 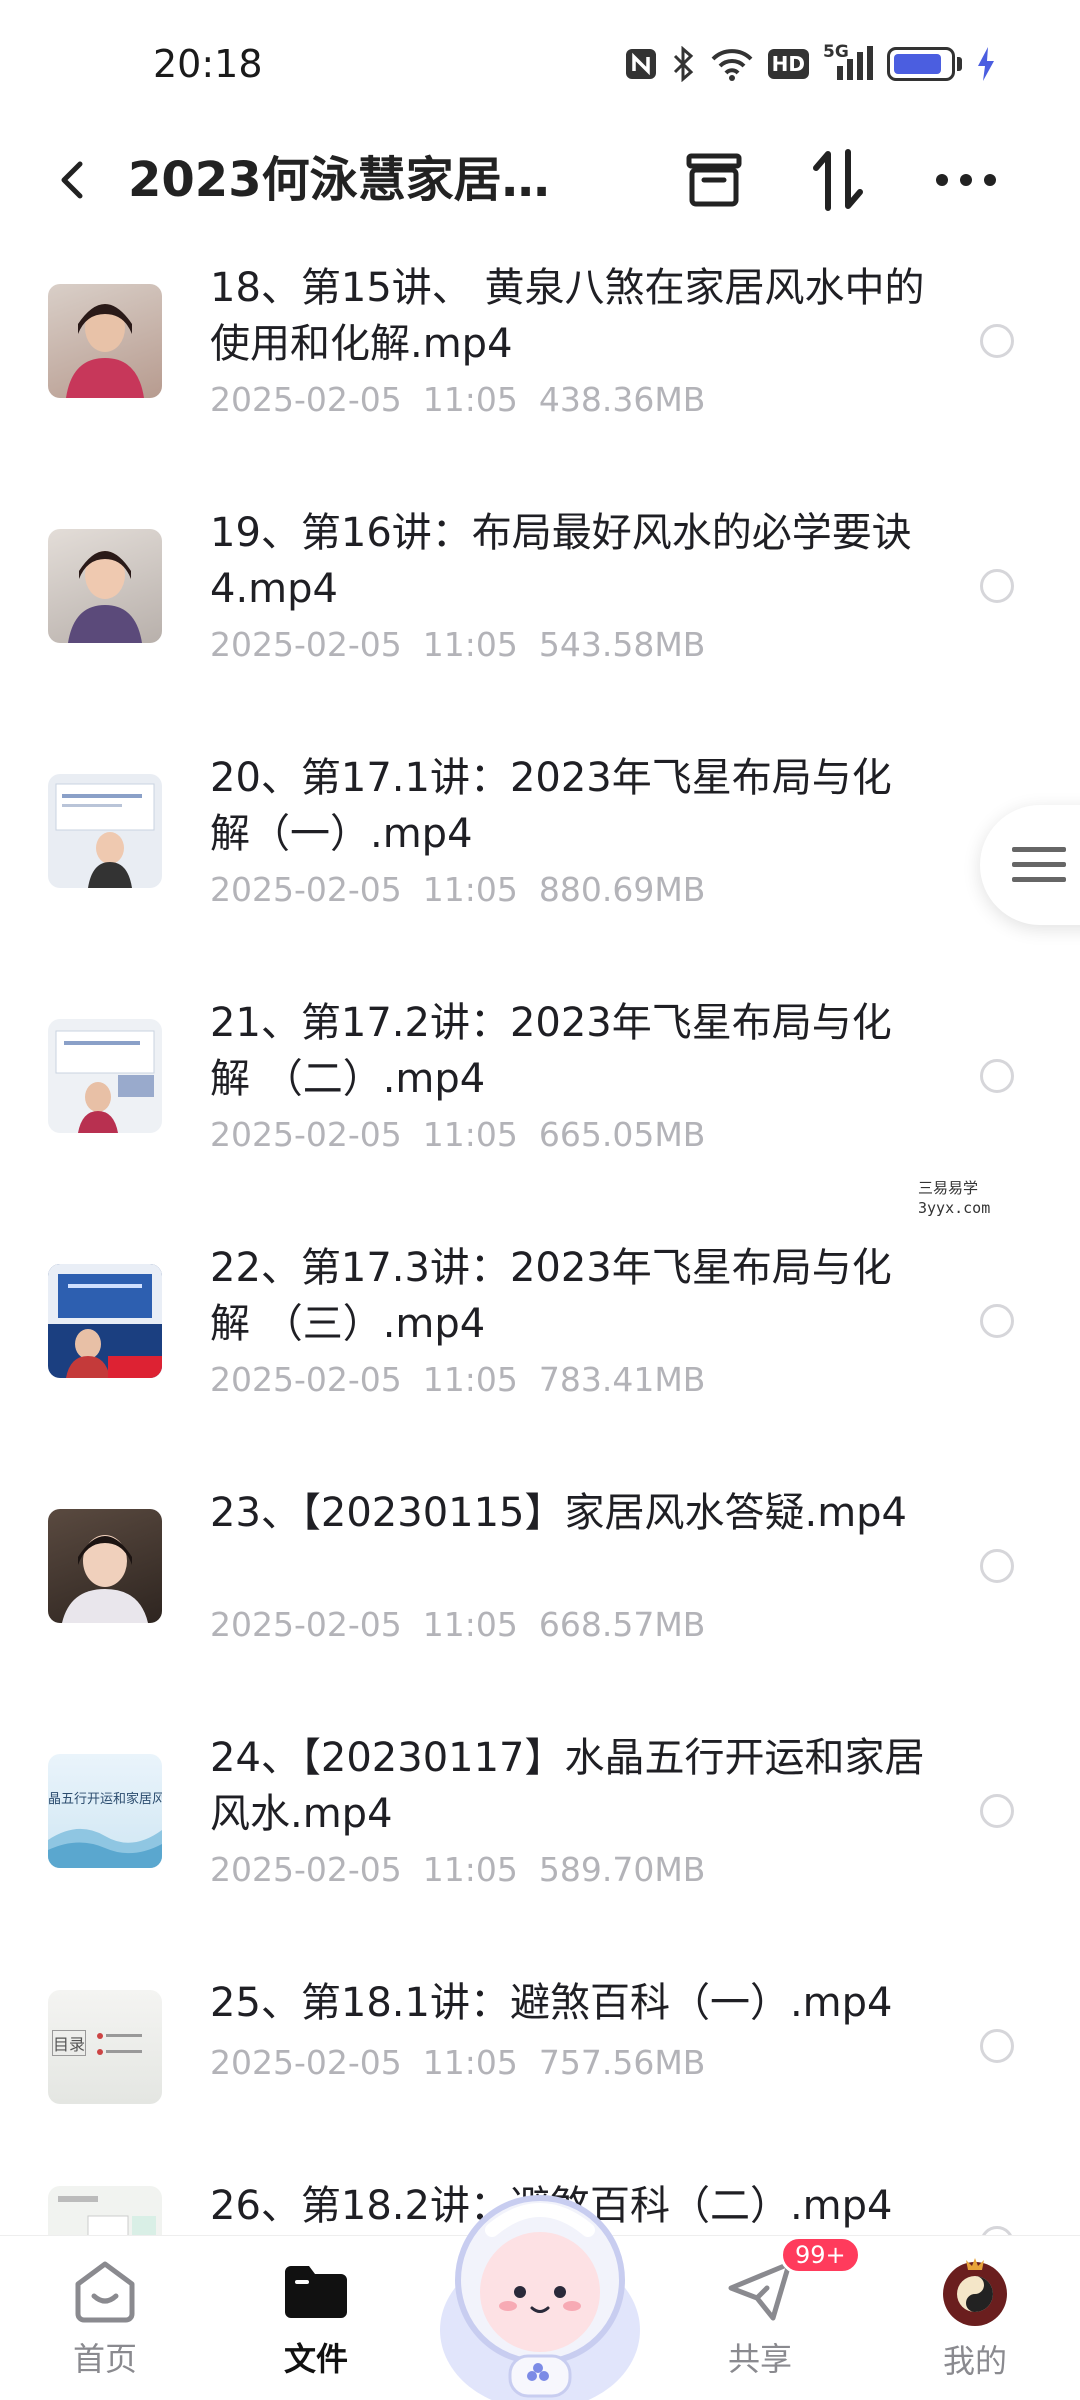 What do you see at coordinates (105, 1811) in the screenshot?
I see `video-thumbnail: 晶五行开运和家居风` at bounding box center [105, 1811].